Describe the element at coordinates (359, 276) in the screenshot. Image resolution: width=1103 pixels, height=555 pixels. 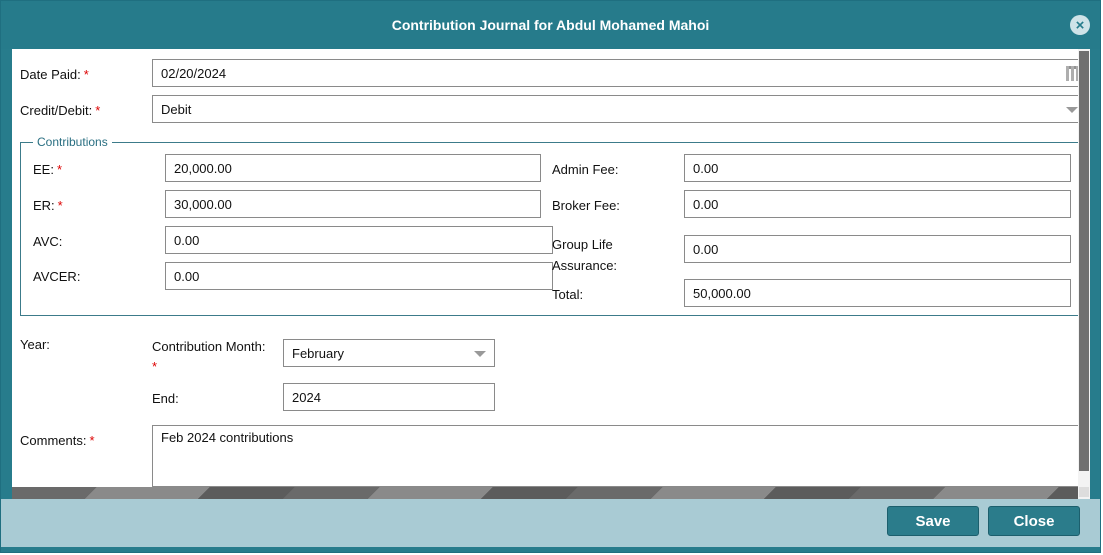
I see `avcer-input: 0.00` at that location.